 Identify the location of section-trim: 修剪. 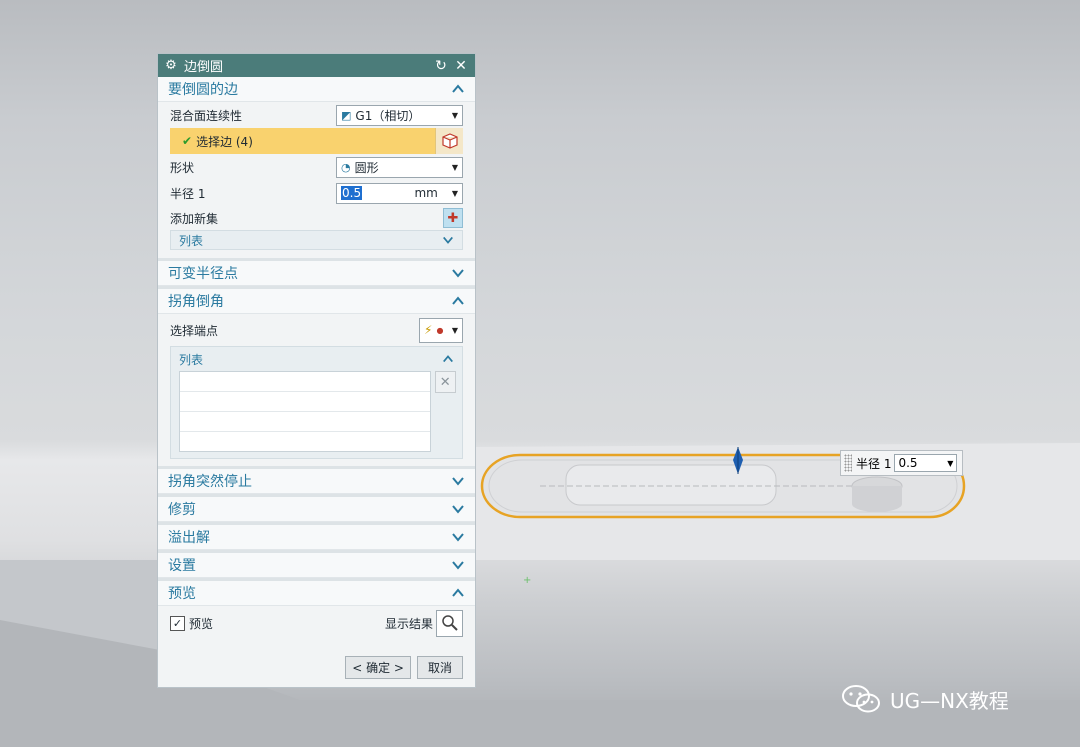
(316, 509).